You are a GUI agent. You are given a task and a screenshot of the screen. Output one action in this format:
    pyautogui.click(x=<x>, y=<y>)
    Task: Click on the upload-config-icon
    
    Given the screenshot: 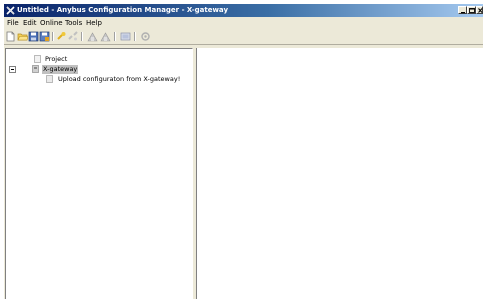 What is the action you would take?
    pyautogui.click(x=49, y=79)
    